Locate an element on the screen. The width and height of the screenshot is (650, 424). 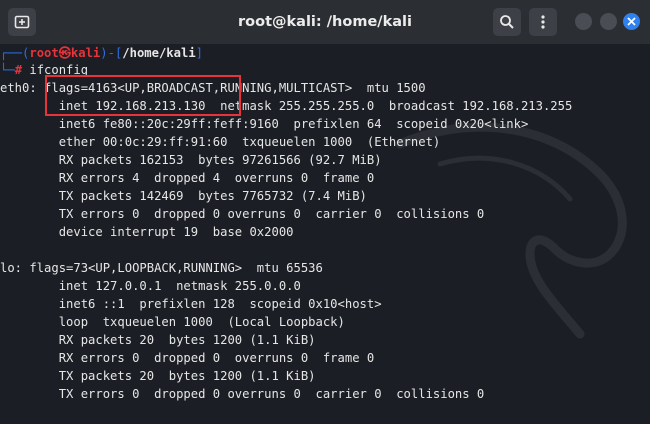
output-line: loop txqueuelen 1000 (Local Loopback) is located at coordinates (172, 322).